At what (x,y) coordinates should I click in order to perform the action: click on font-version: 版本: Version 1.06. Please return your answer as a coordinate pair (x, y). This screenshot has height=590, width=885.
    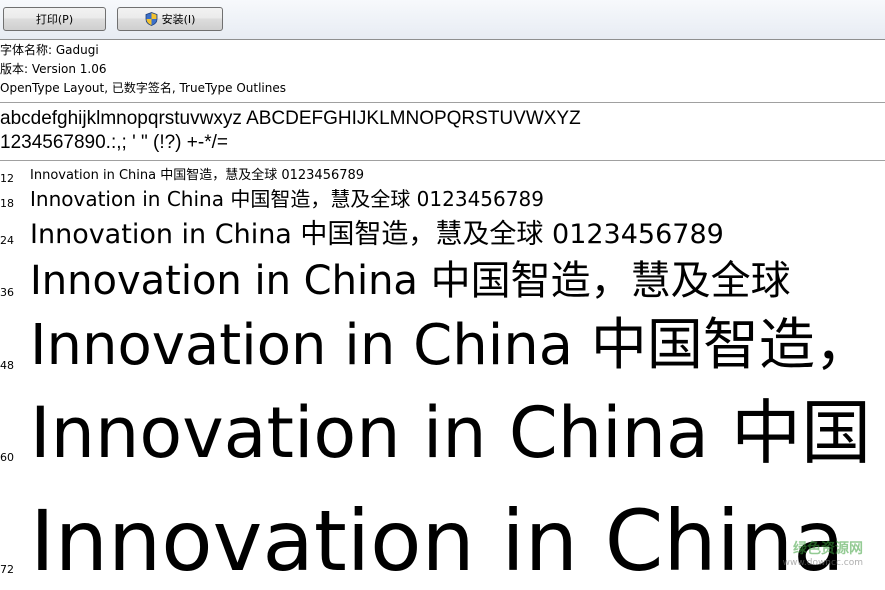
    Looking at the image, I should click on (442, 69).